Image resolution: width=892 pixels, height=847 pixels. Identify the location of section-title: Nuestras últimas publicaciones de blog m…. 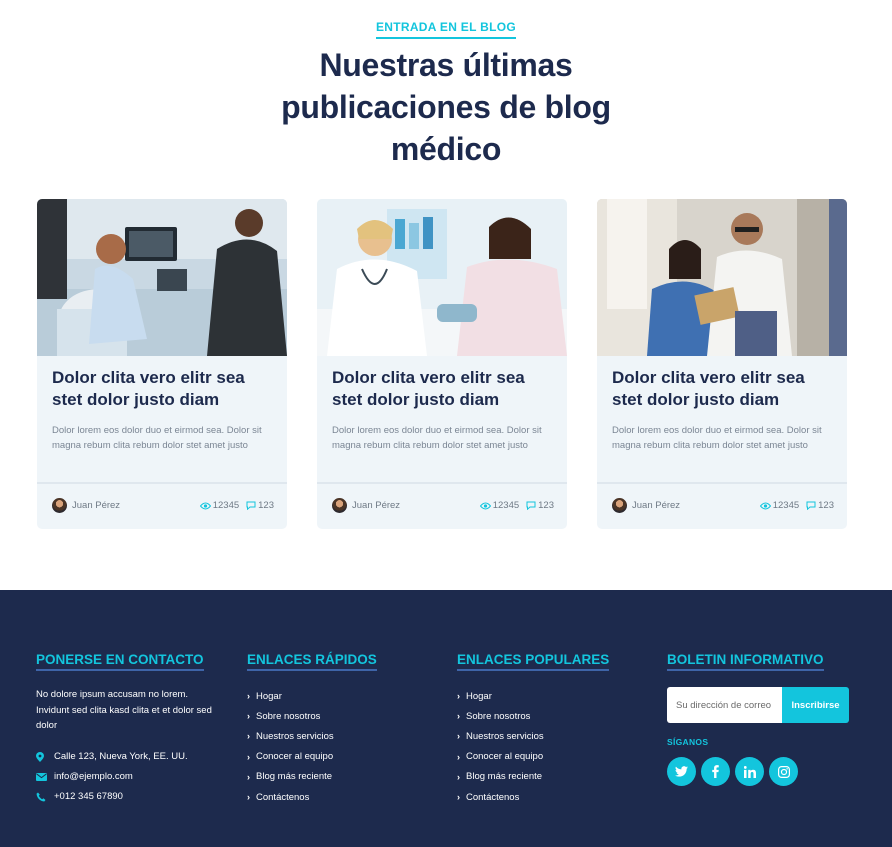
(446, 107).